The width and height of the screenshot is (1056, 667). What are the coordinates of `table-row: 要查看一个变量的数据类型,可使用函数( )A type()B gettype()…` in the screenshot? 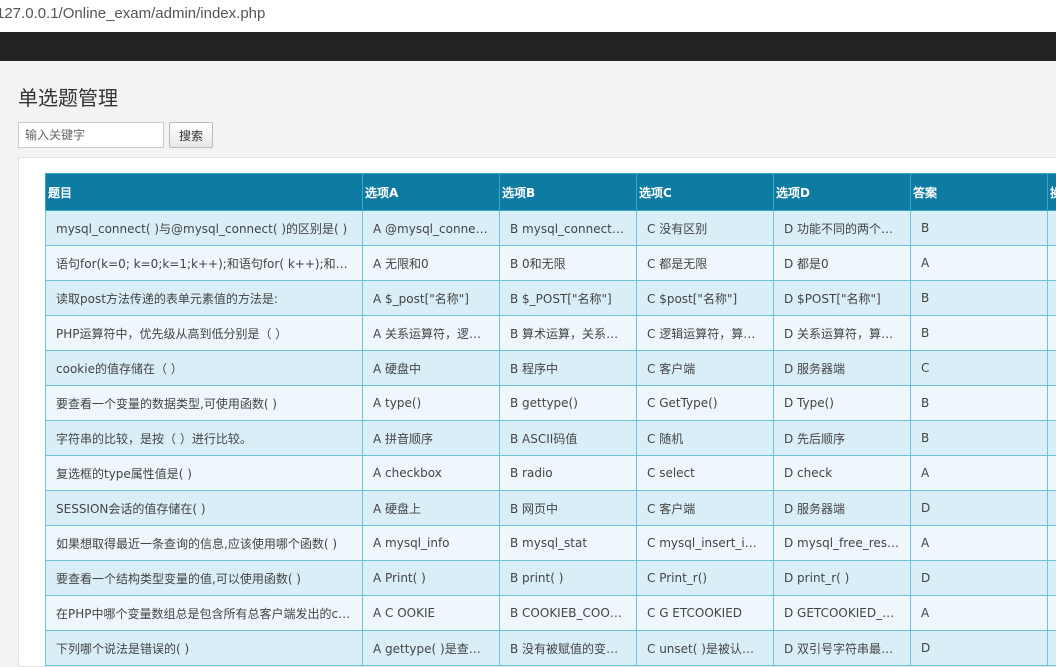 It's located at (551, 403).